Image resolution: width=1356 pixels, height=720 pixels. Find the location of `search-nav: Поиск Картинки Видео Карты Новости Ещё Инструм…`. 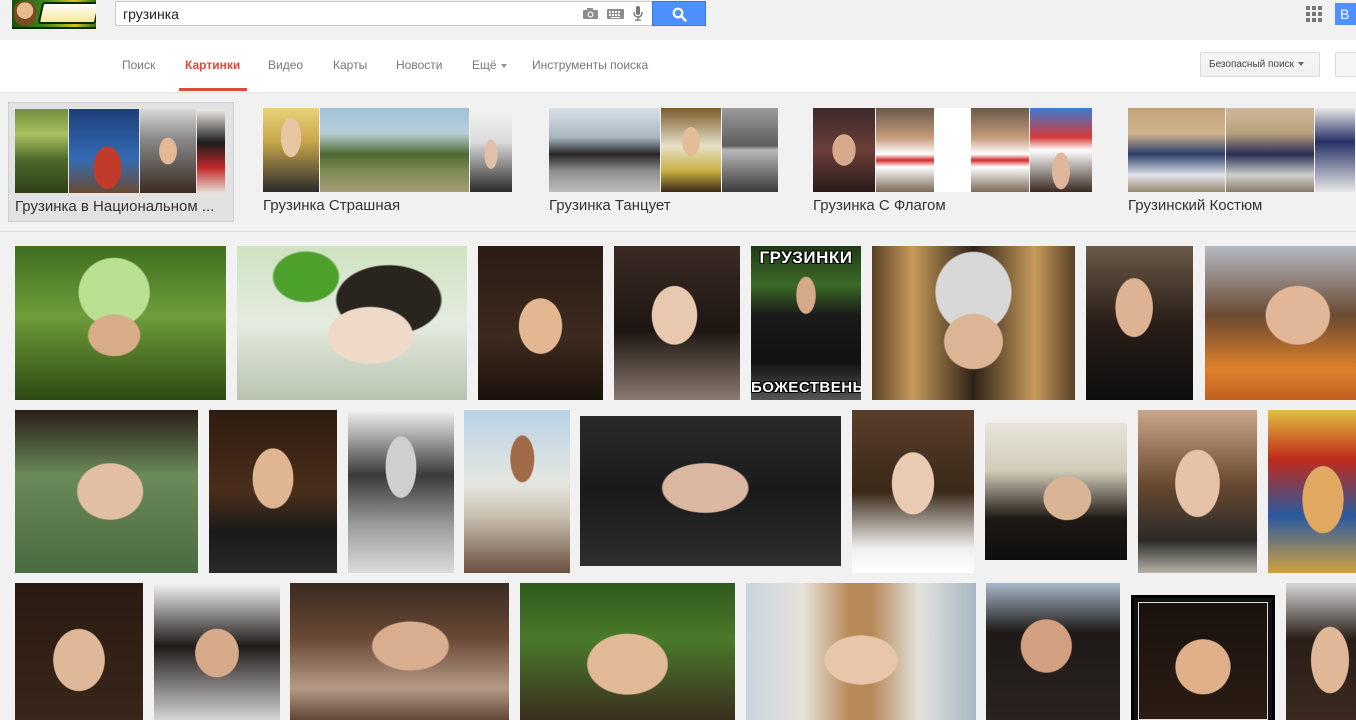

search-nav: Поиск Картинки Видео Карты Новости Ещё Инструм… is located at coordinates (678, 66).